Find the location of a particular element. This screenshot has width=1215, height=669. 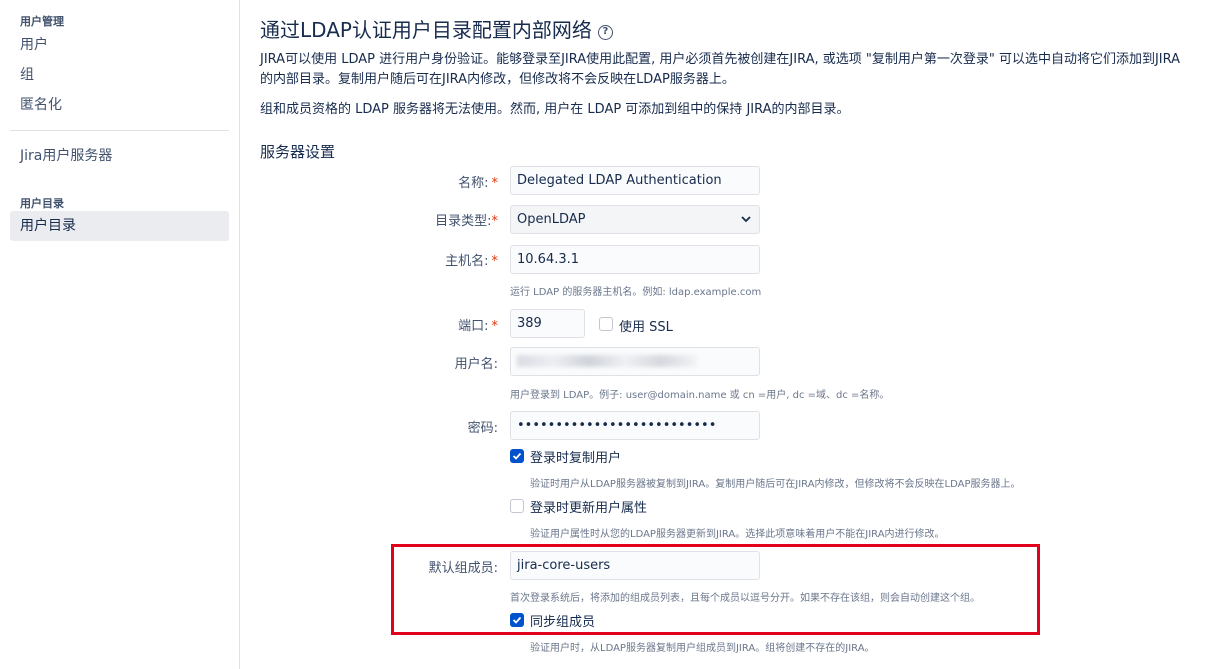

directory-type-select: OpenLDAP is located at coordinates (635, 219).